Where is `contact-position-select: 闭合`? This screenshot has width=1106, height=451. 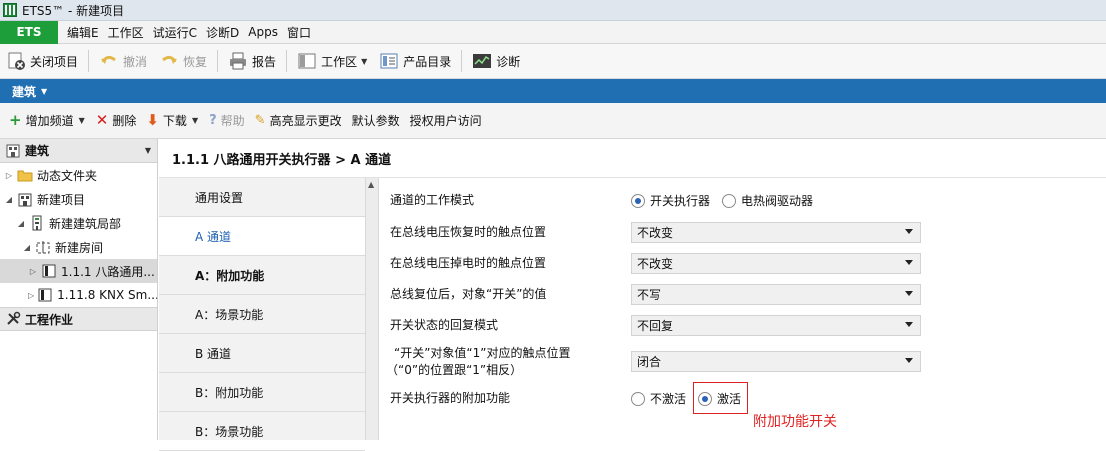 contact-position-select: 闭合 is located at coordinates (776, 361).